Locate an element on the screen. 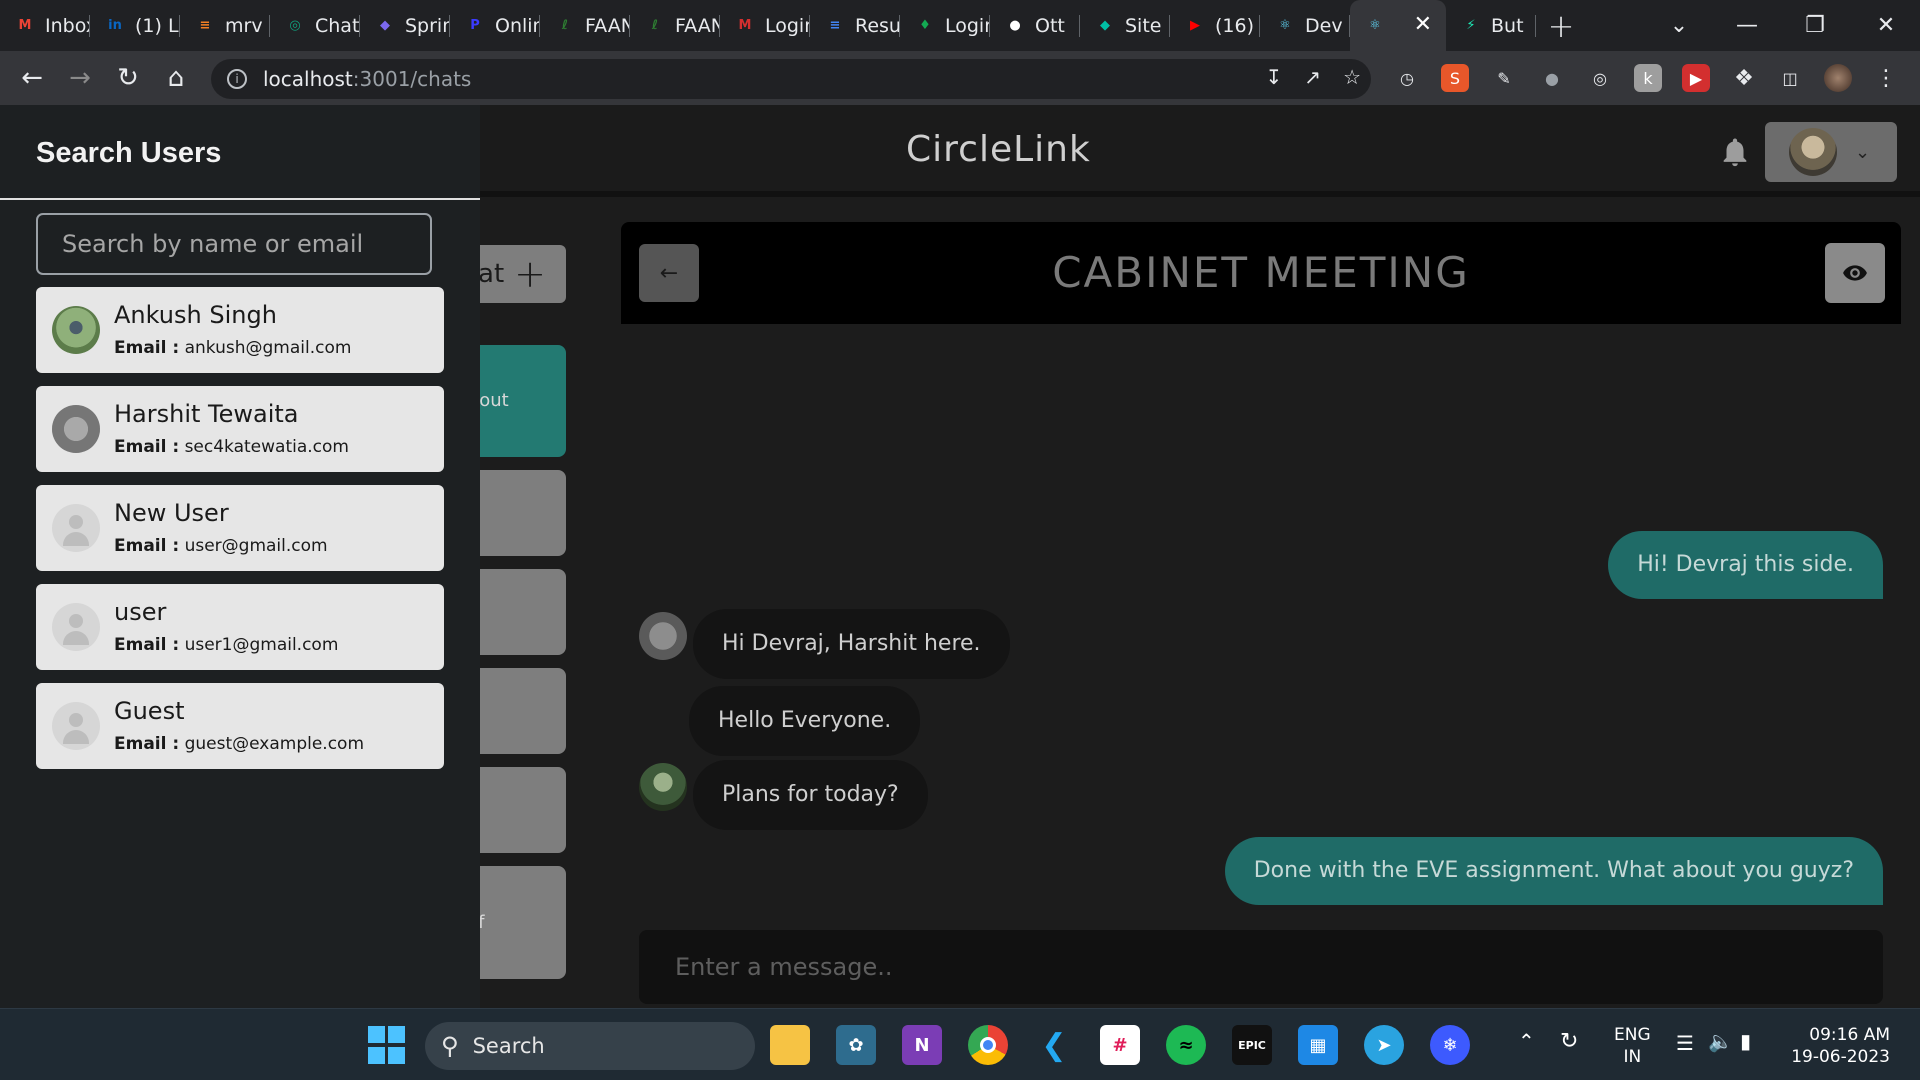 The width and height of the screenshot is (1920, 1080). bookmark-star-icon: ☆ is located at coordinates (1352, 77).